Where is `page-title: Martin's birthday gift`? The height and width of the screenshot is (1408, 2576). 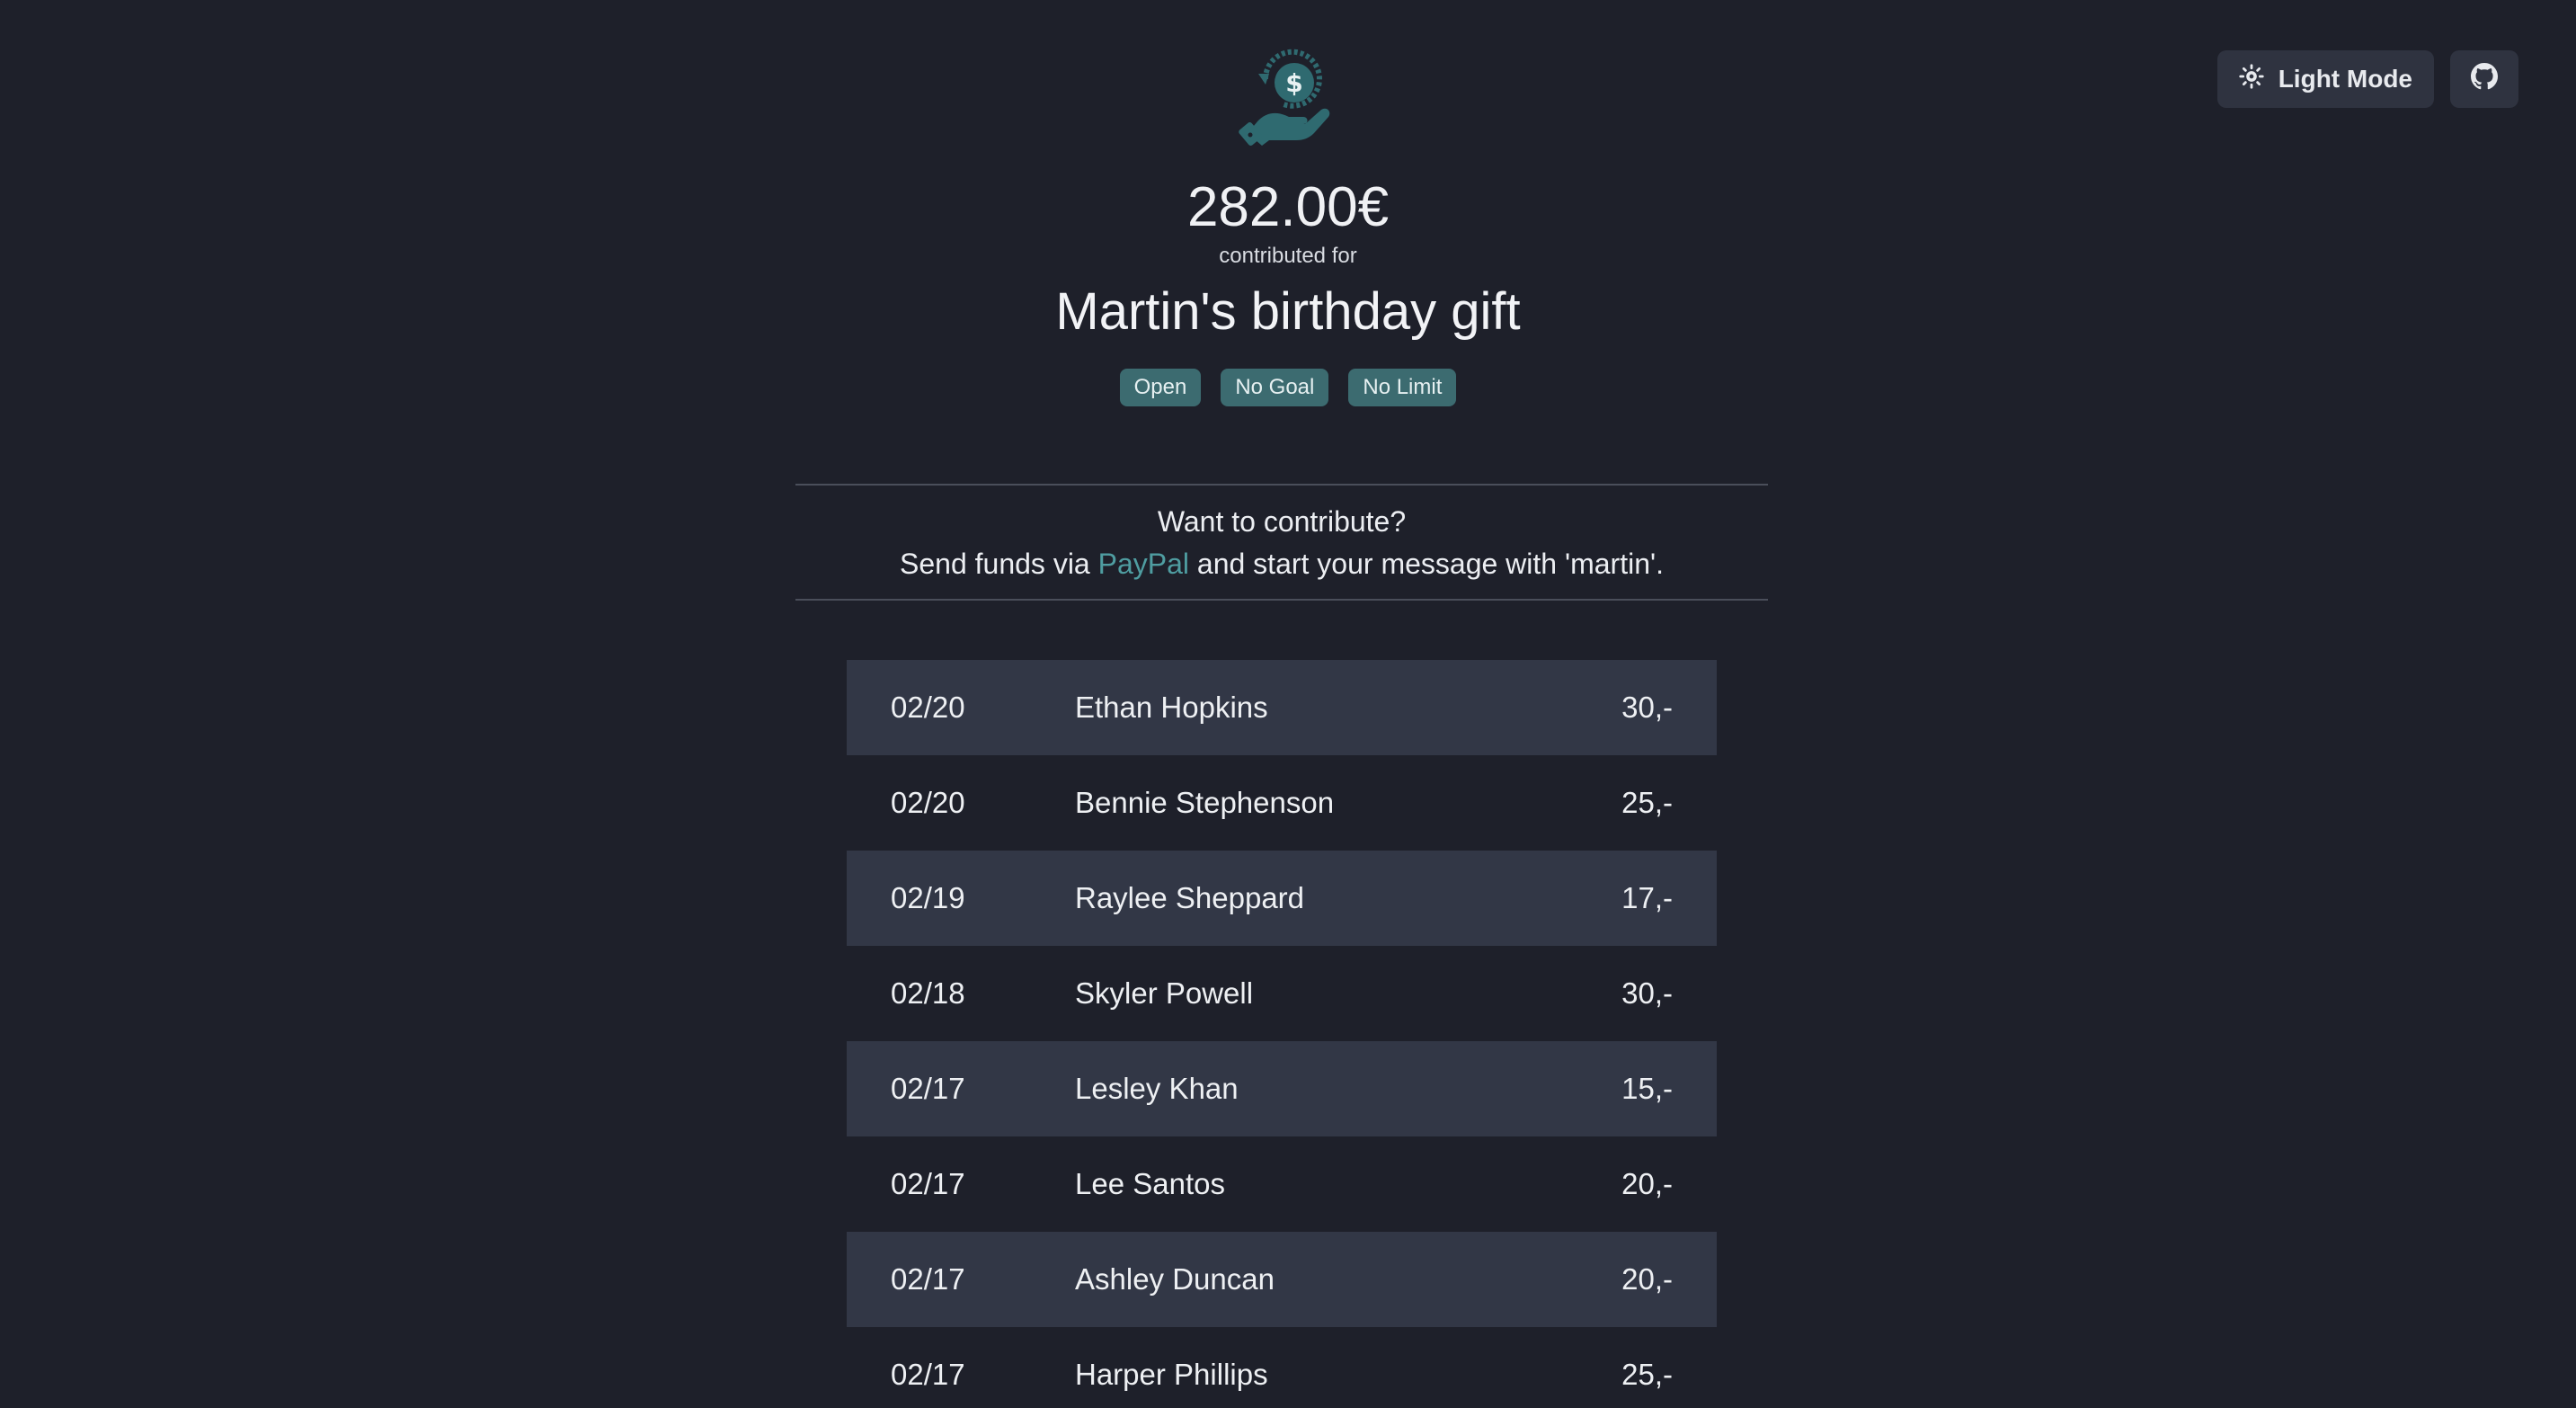 page-title: Martin's birthday gift is located at coordinates (1288, 311).